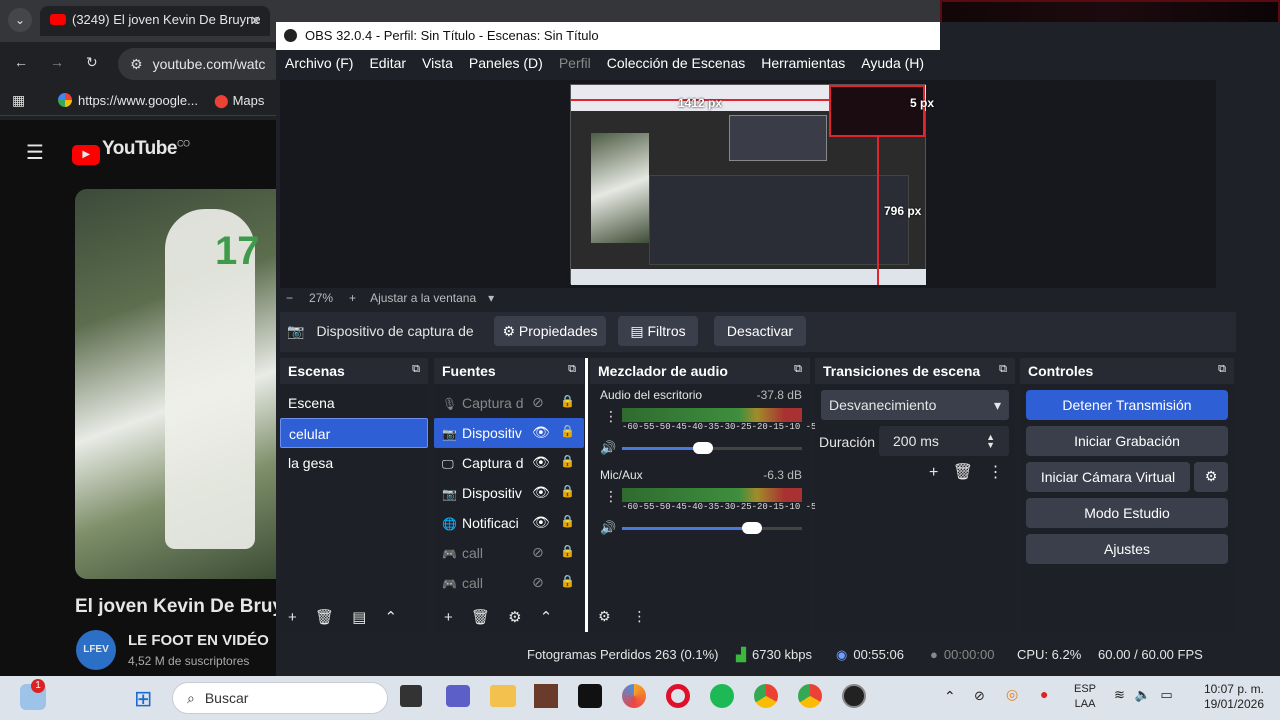 This screenshot has width=1280, height=720. Describe the element at coordinates (722, 696) in the screenshot. I see `spotify-icon` at that location.